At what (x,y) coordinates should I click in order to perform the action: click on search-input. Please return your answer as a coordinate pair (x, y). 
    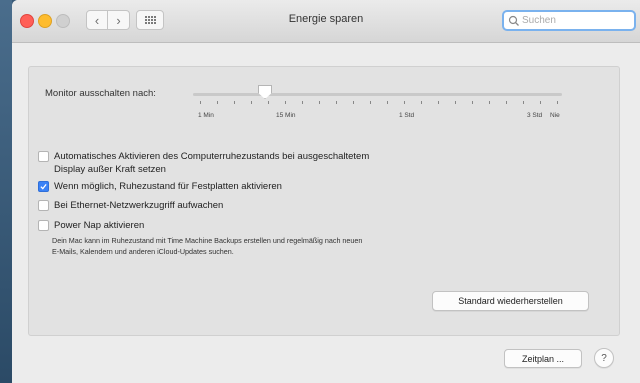
    Looking at the image, I should click on (572, 20).